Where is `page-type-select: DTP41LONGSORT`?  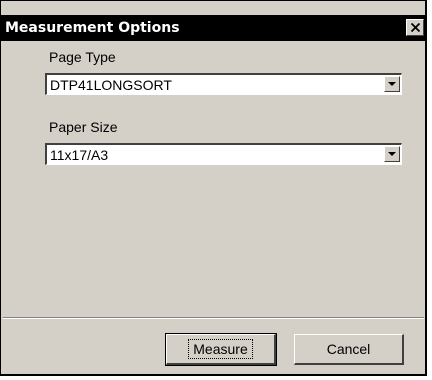 page-type-select: DTP41LONGSORT is located at coordinates (223, 84).